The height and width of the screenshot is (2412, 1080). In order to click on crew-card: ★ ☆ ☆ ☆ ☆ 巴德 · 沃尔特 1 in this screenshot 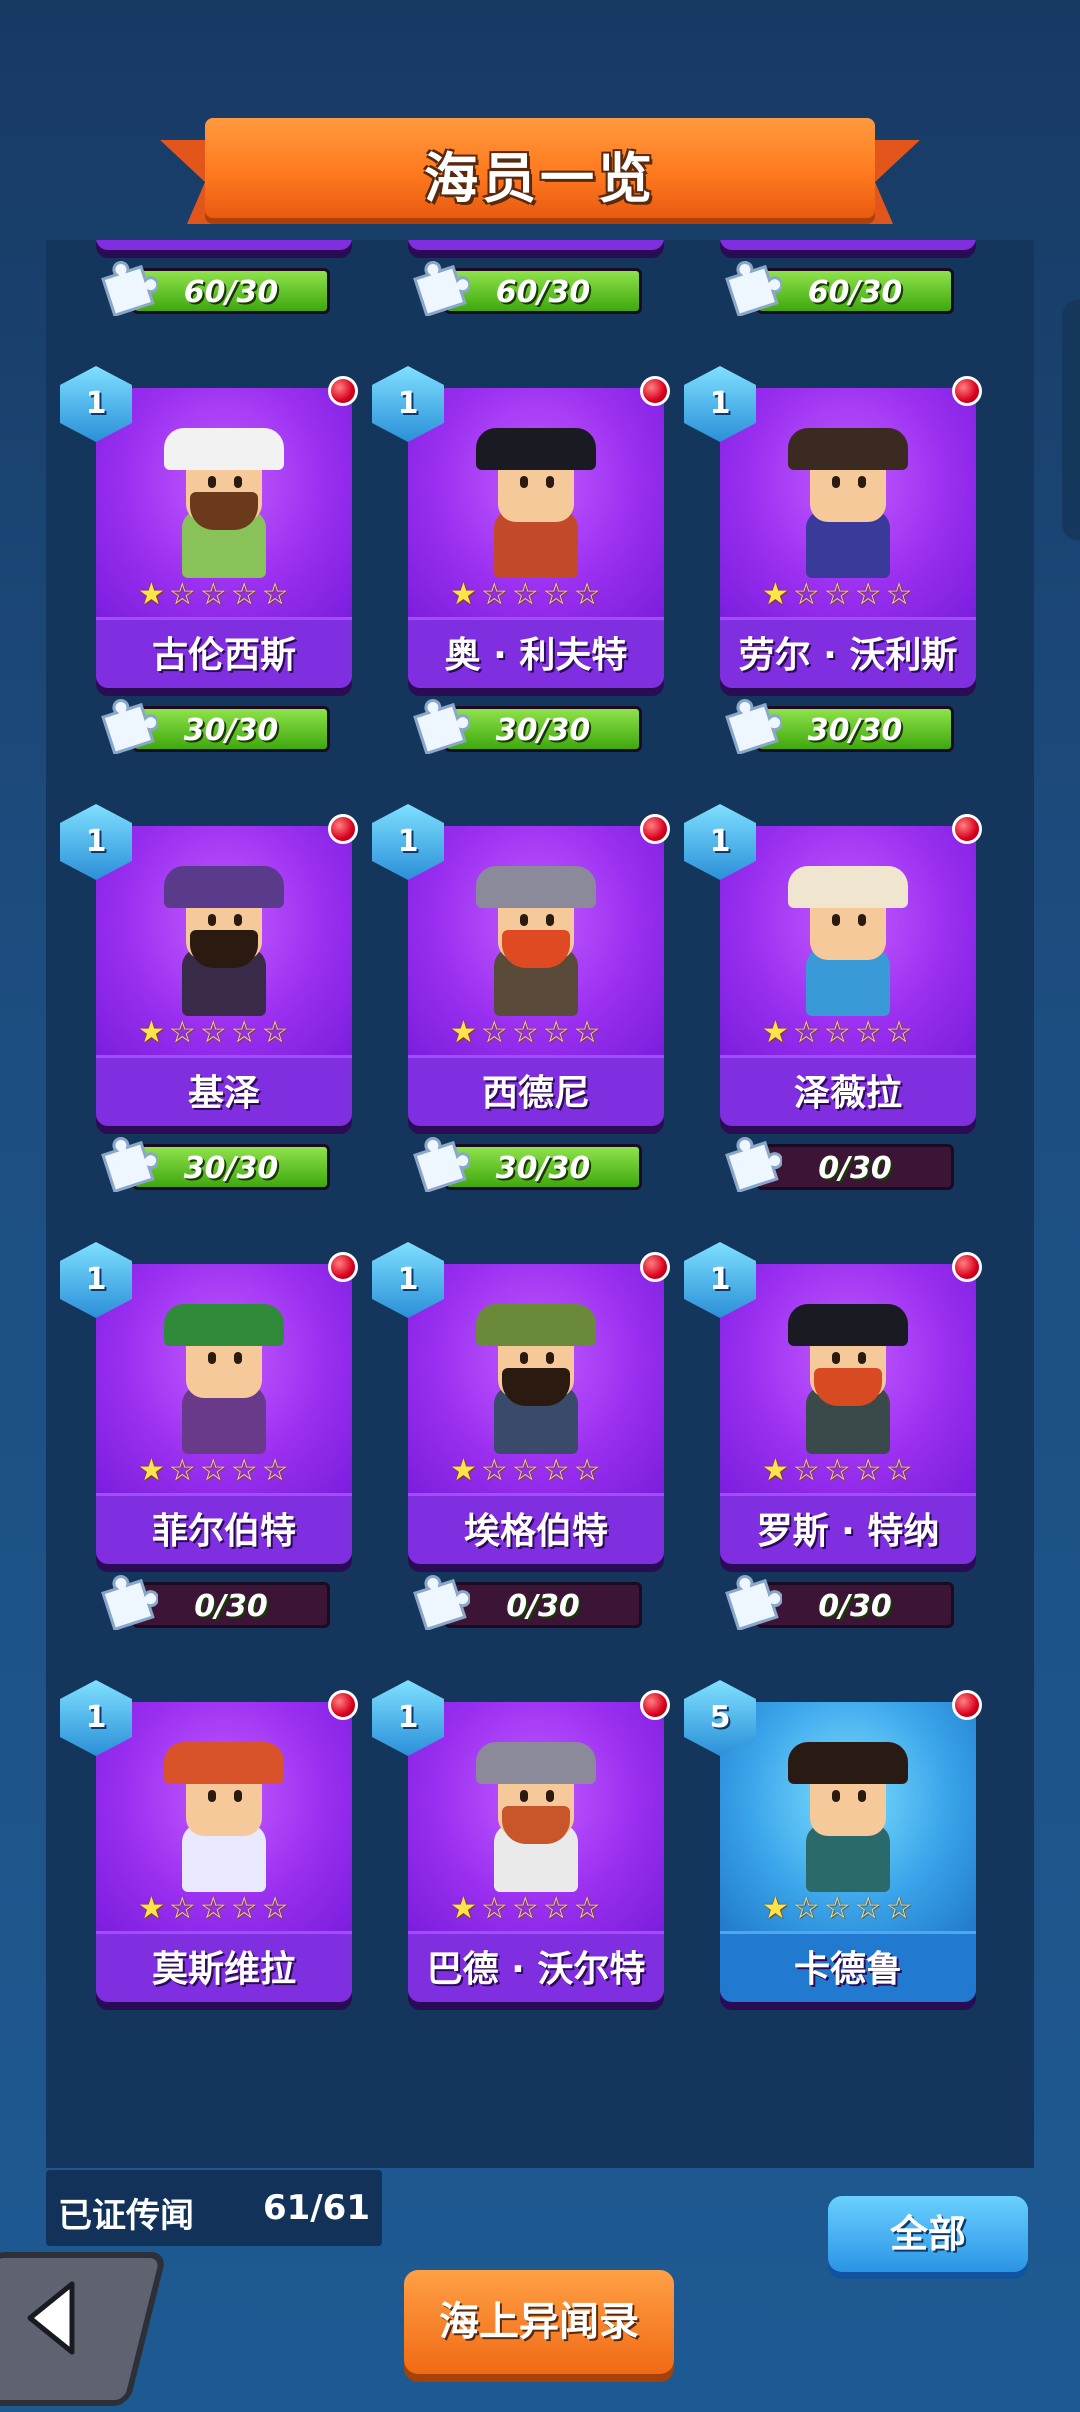, I will do `click(514, 1901)`.